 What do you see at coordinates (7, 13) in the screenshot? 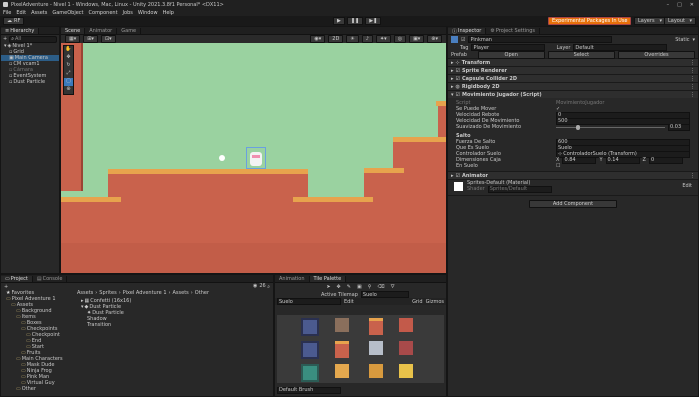
I see `menu-file: File` at bounding box center [7, 13].